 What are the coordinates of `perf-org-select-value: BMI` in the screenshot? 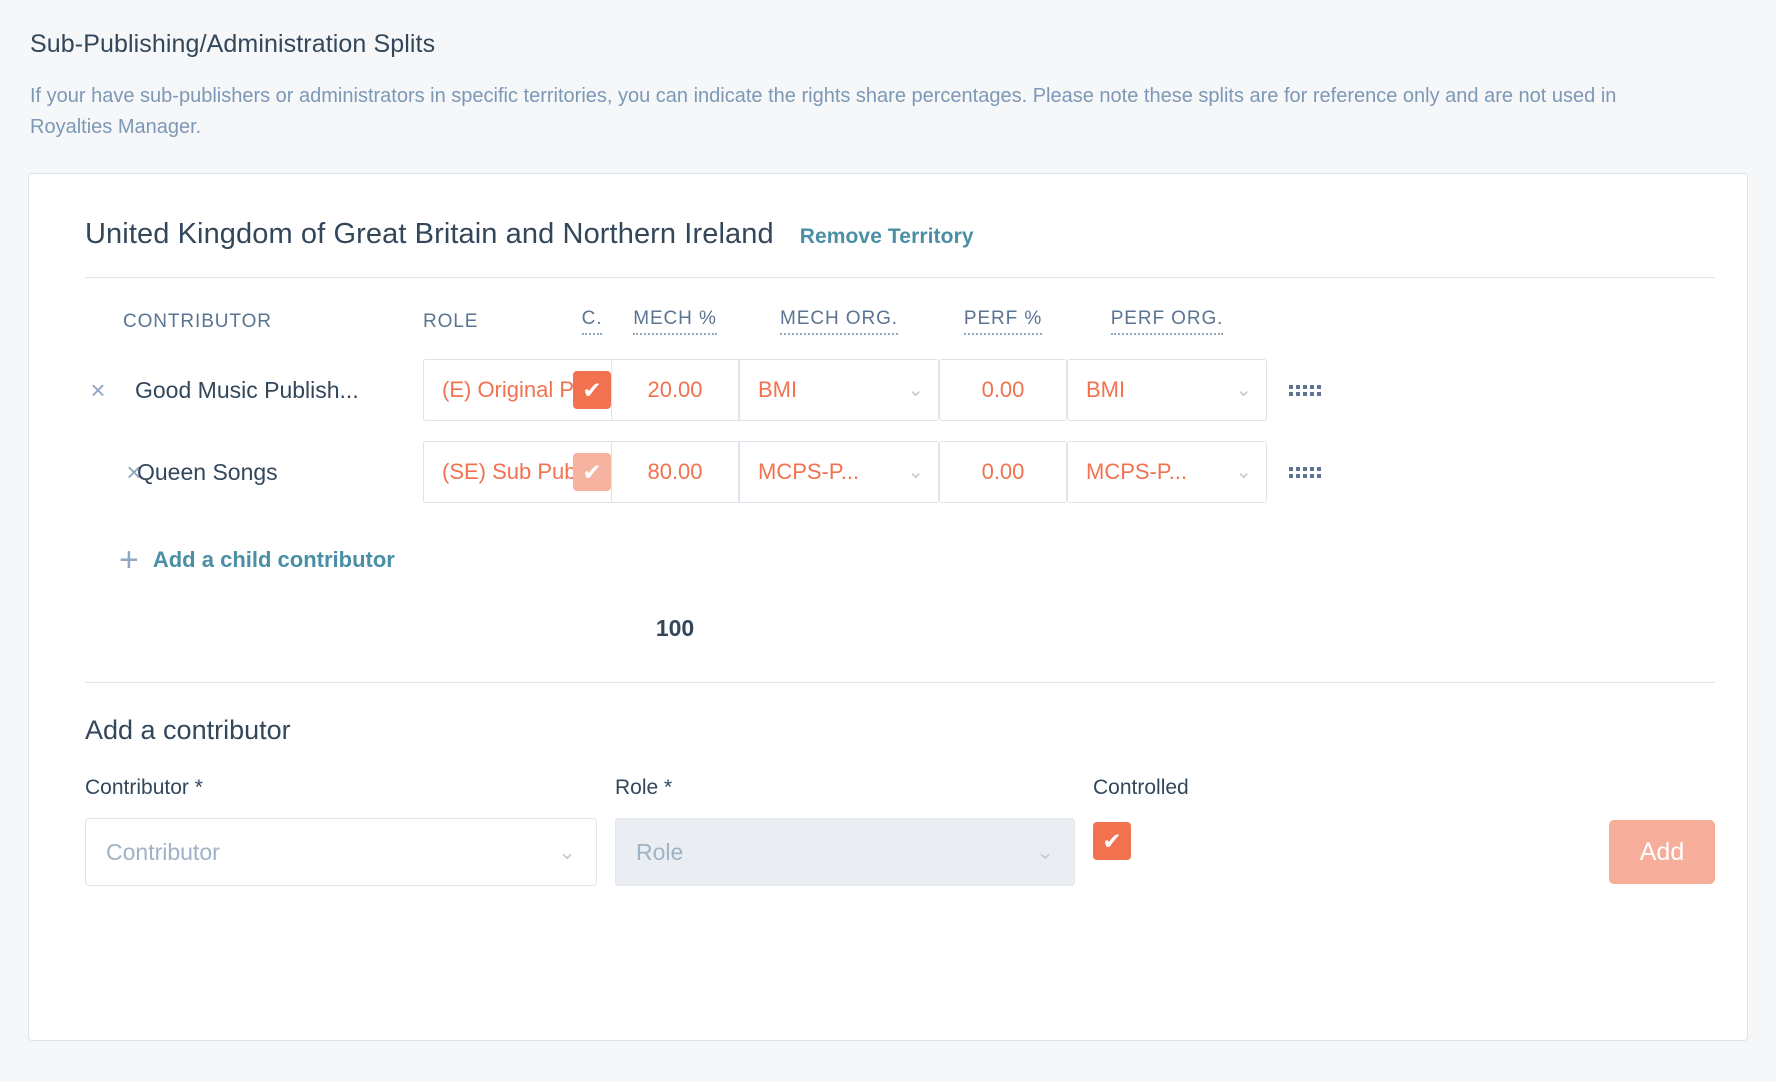 It's located at (1106, 389).